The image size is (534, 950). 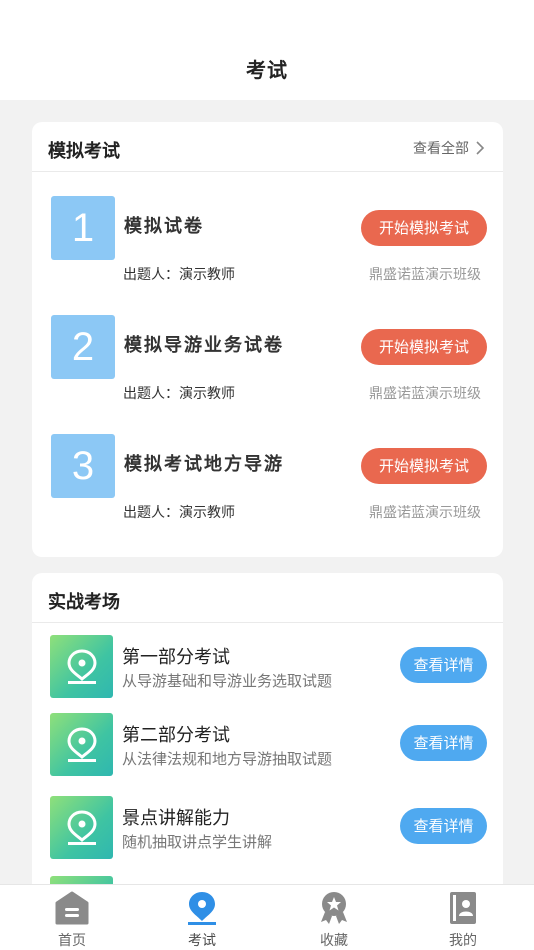 I want to click on bottom-tab-bar: 首页 考试 收藏 我的, so click(x=267, y=917).